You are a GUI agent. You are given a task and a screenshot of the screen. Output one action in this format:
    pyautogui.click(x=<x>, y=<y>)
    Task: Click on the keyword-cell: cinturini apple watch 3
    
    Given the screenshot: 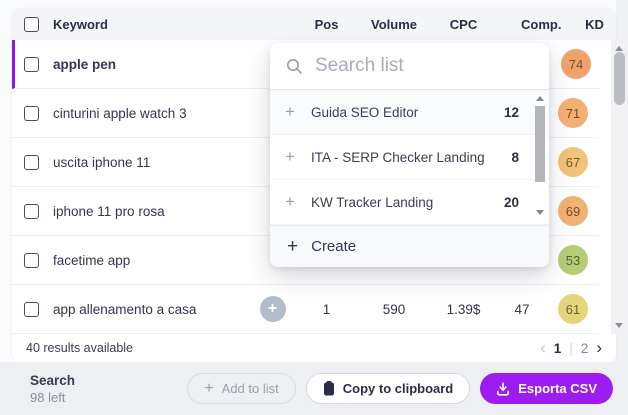 What is the action you would take?
    pyautogui.click(x=131, y=113)
    